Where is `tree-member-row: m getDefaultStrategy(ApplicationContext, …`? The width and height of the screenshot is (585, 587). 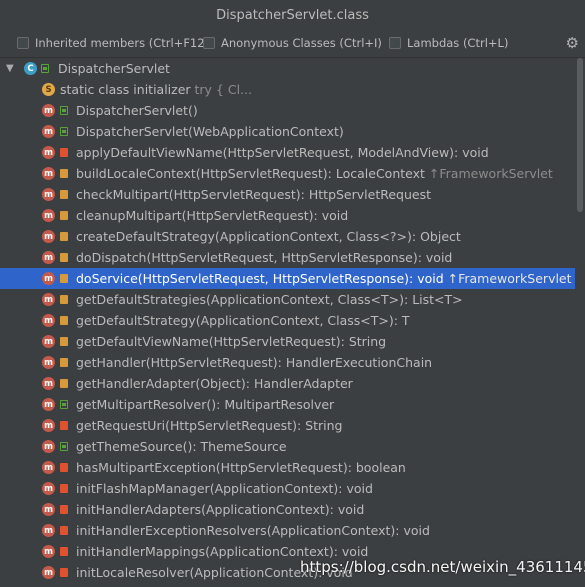
tree-member-row: m getDefaultStrategy(ApplicationContext, … is located at coordinates (287, 320).